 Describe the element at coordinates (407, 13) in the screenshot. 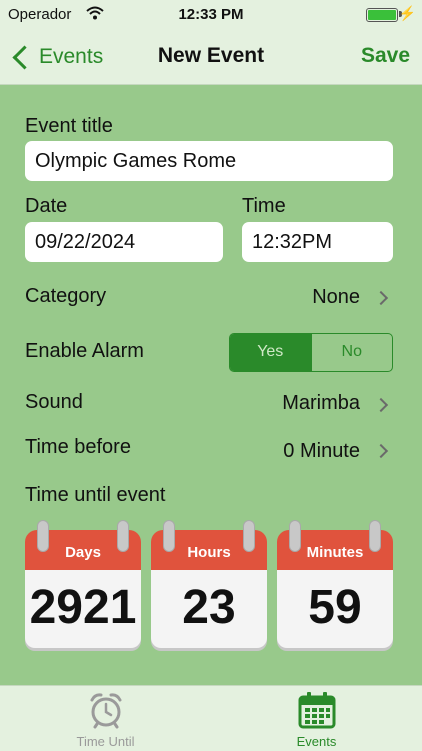

I see `charging-icon: ⚡` at that location.